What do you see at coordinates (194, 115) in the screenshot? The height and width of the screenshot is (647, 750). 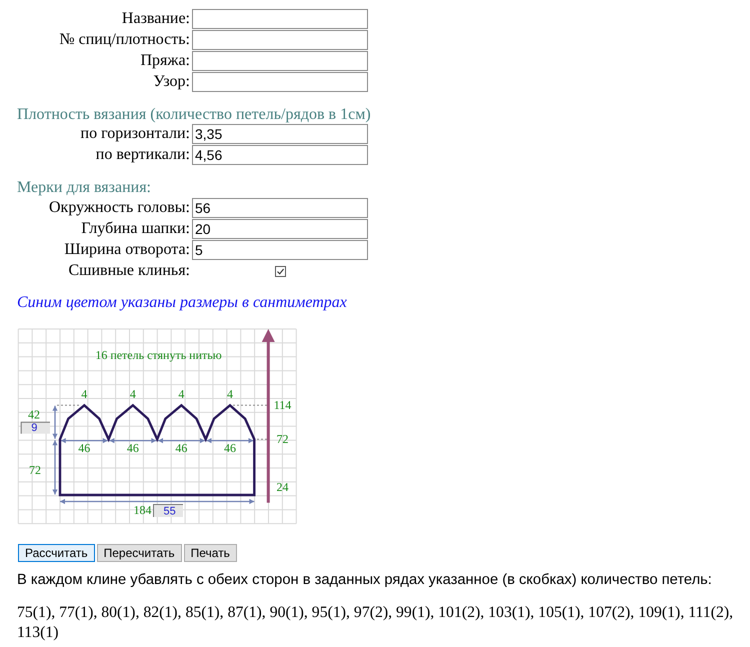 I see `section-heading: Плотность вязания (количество петель/рядов в 1см)` at bounding box center [194, 115].